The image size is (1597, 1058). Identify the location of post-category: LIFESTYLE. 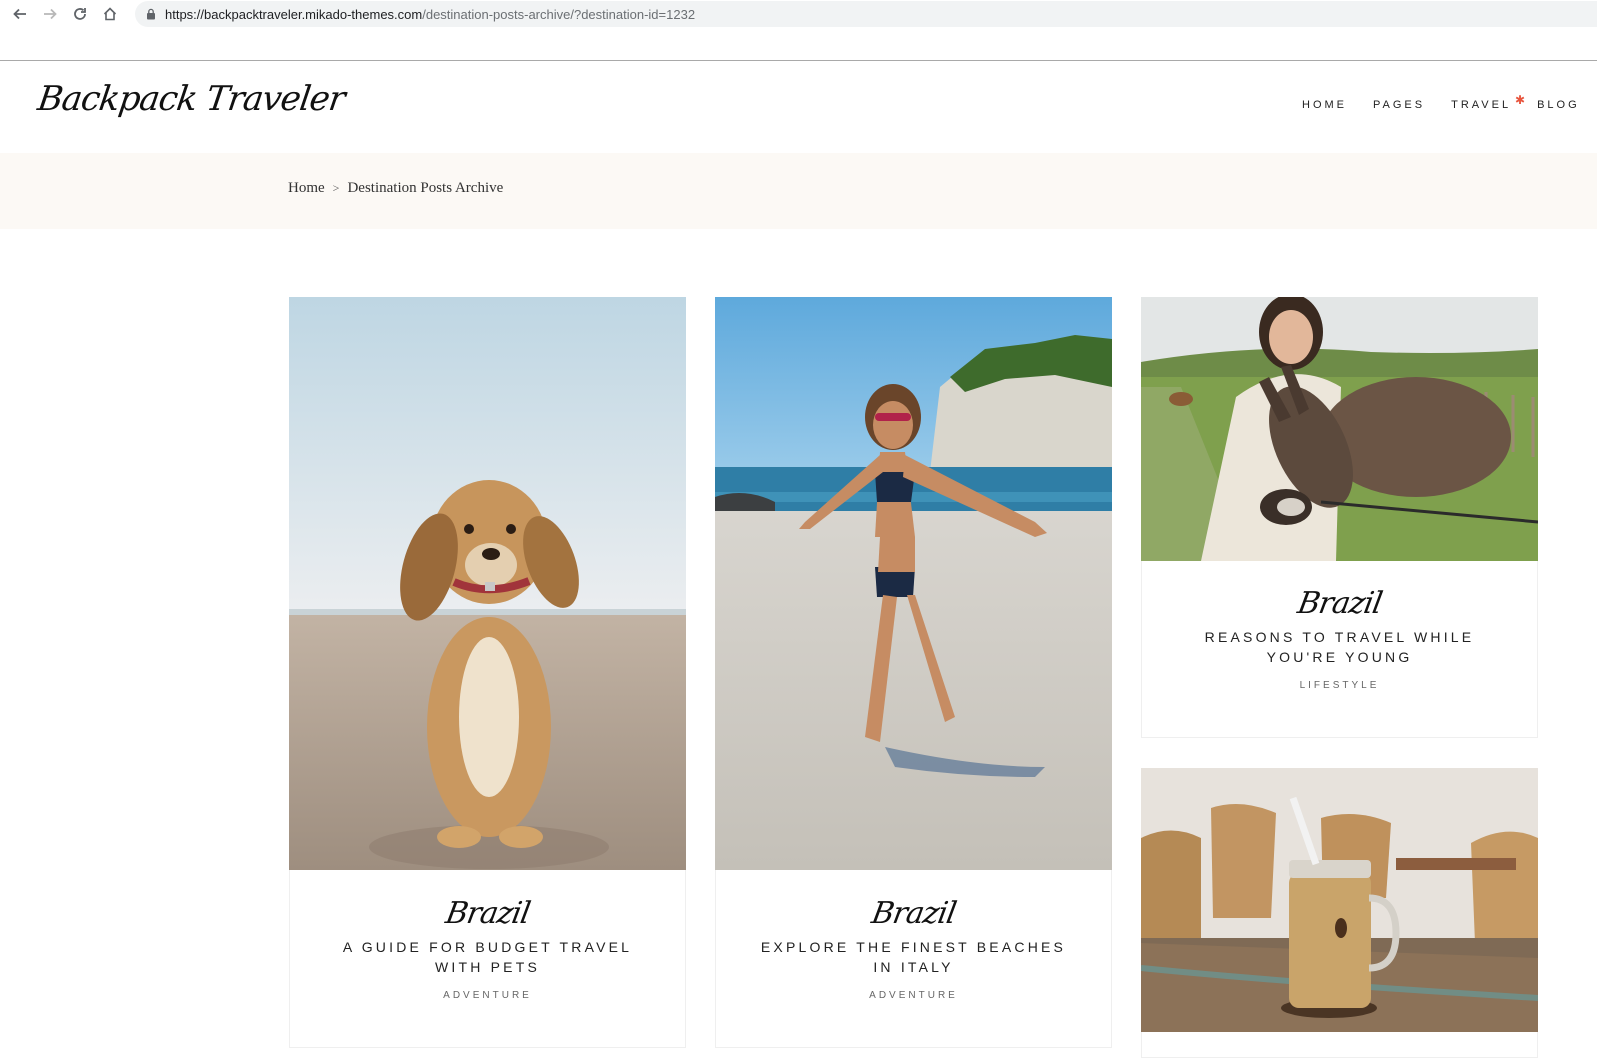
(1339, 685).